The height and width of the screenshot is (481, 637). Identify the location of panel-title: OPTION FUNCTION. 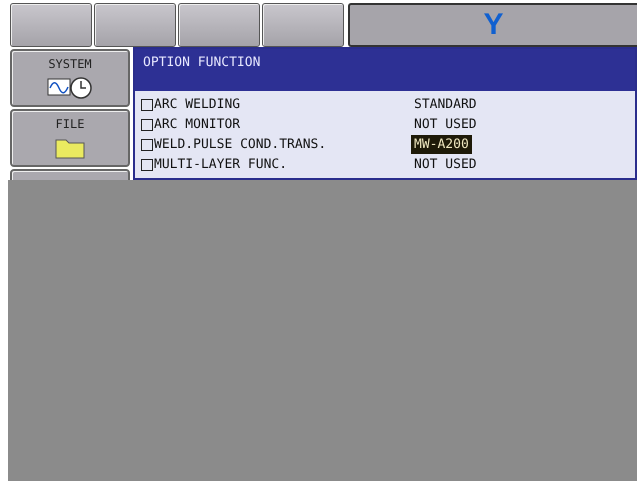
(201, 62).